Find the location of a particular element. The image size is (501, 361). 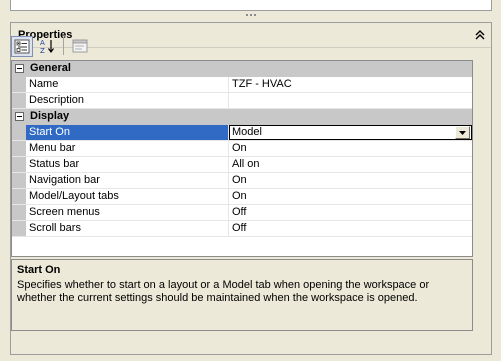

property-name: Status bar is located at coordinates (127, 164).